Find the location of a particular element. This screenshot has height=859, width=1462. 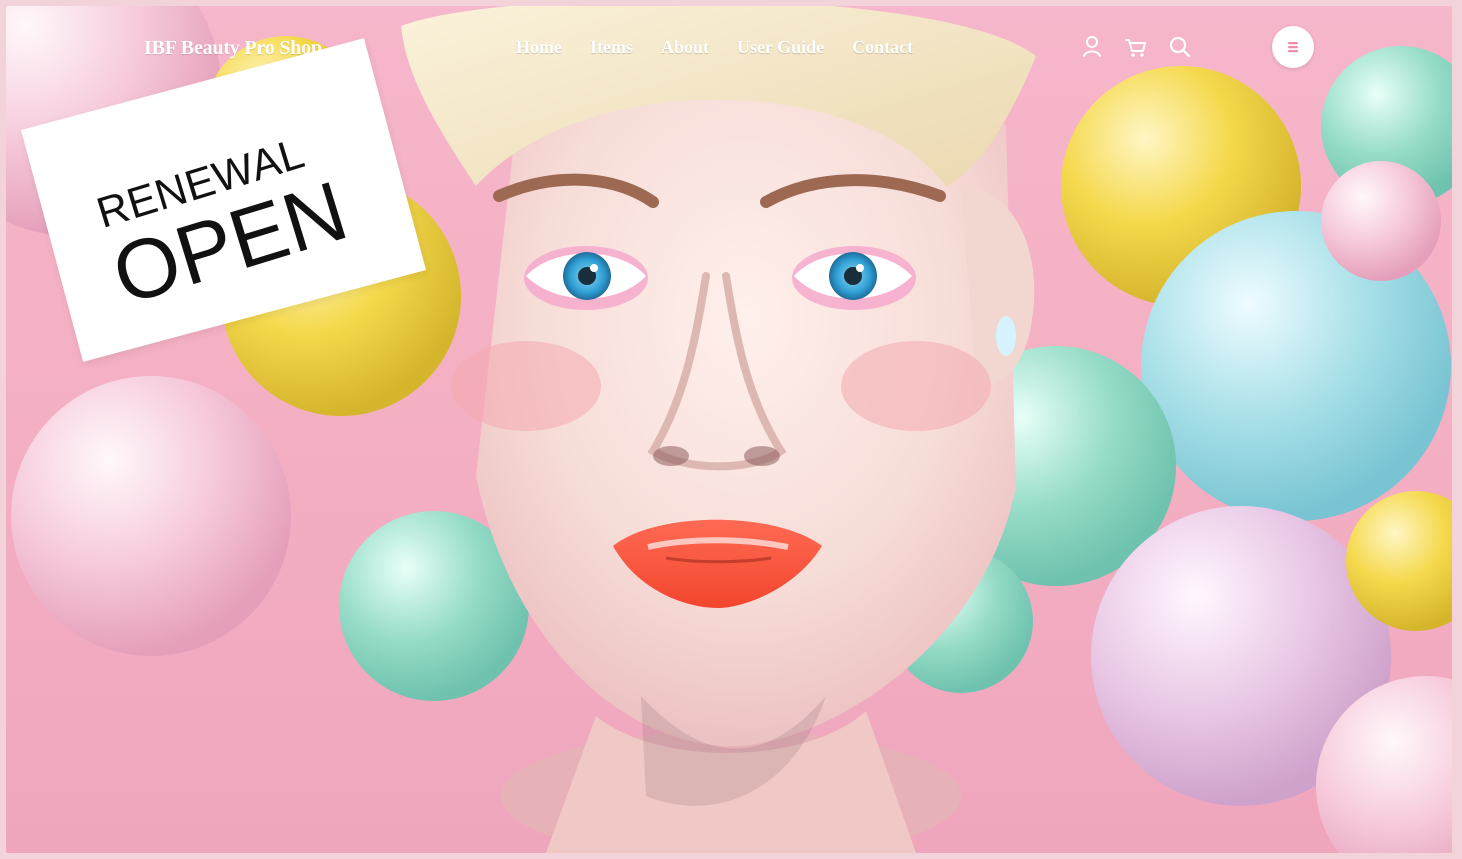

user-icon is located at coordinates (1092, 47).